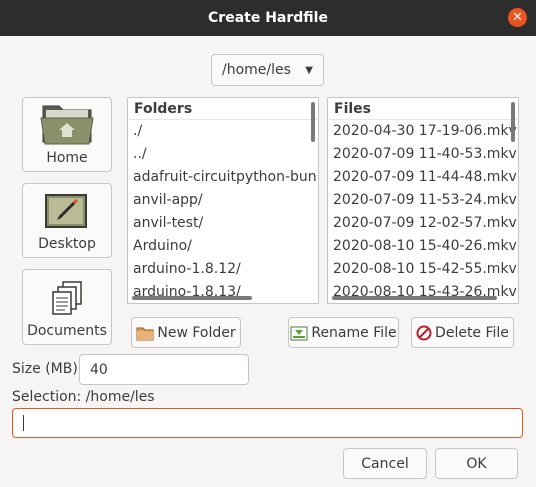 The height and width of the screenshot is (487, 536). I want to click on files-vertical-scrollbar, so click(513, 122).